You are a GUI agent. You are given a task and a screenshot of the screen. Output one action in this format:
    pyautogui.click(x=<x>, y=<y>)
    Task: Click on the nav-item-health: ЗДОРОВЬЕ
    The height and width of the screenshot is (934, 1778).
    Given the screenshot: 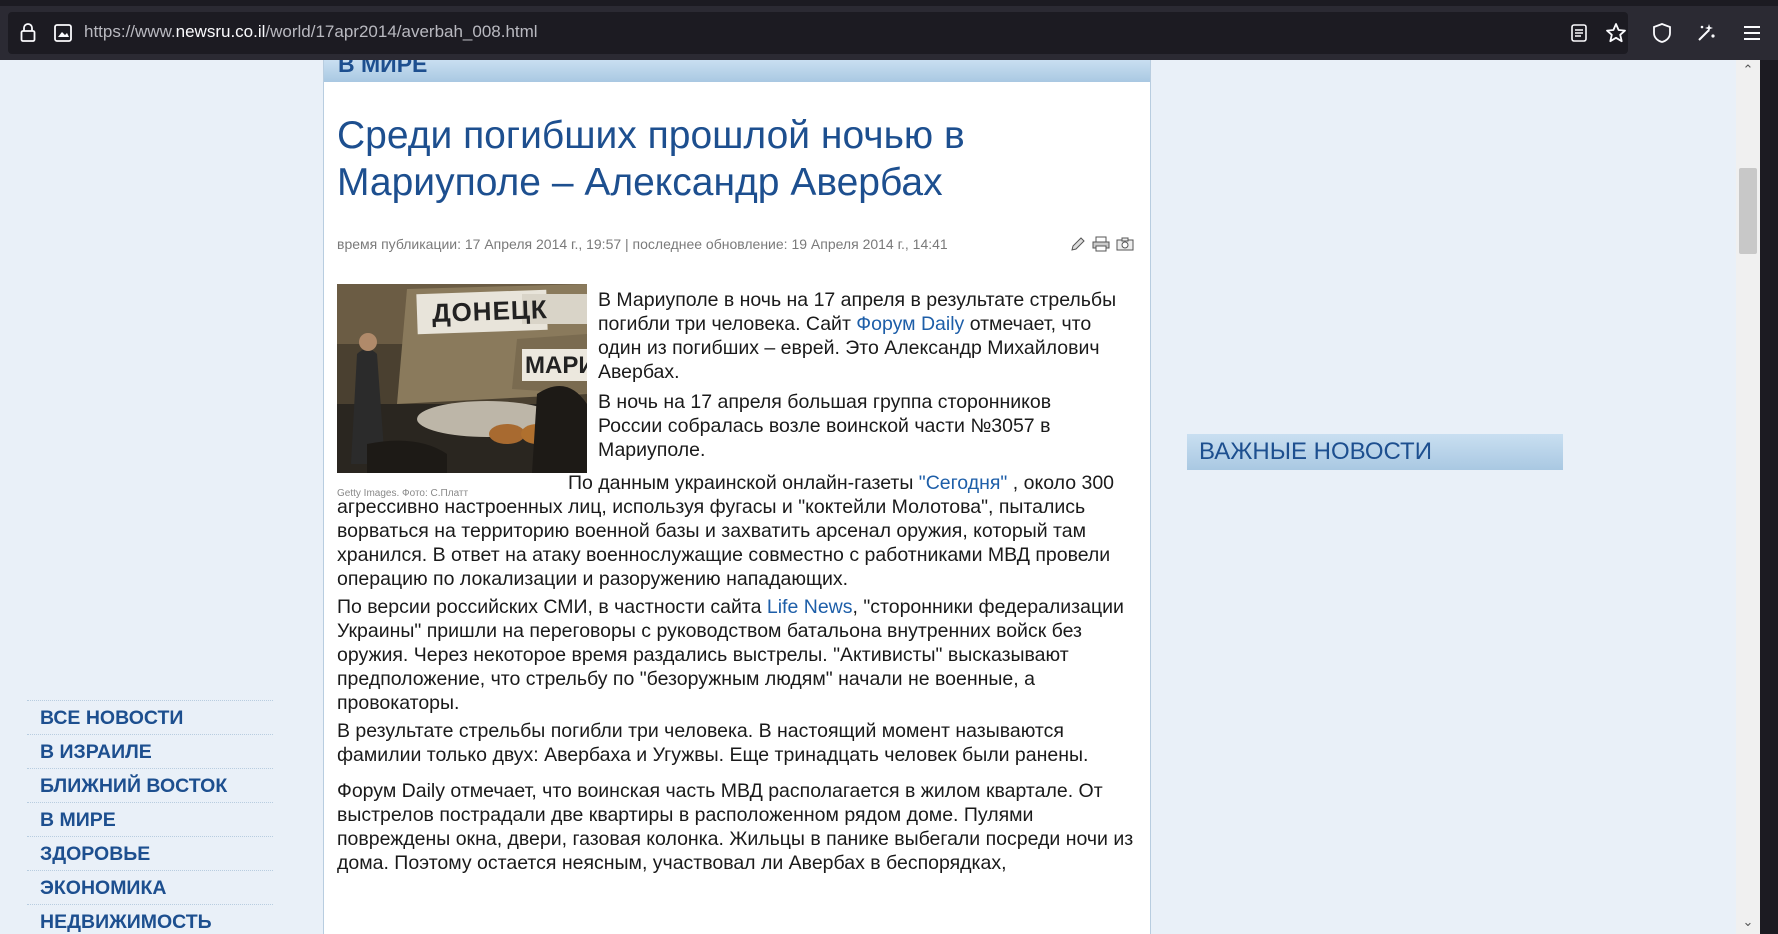 What is the action you would take?
    pyautogui.click(x=150, y=853)
    